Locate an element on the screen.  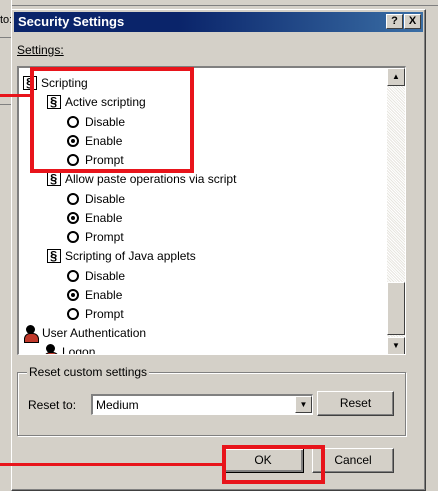
callout-line-scripting is located at coordinates (16, 95).